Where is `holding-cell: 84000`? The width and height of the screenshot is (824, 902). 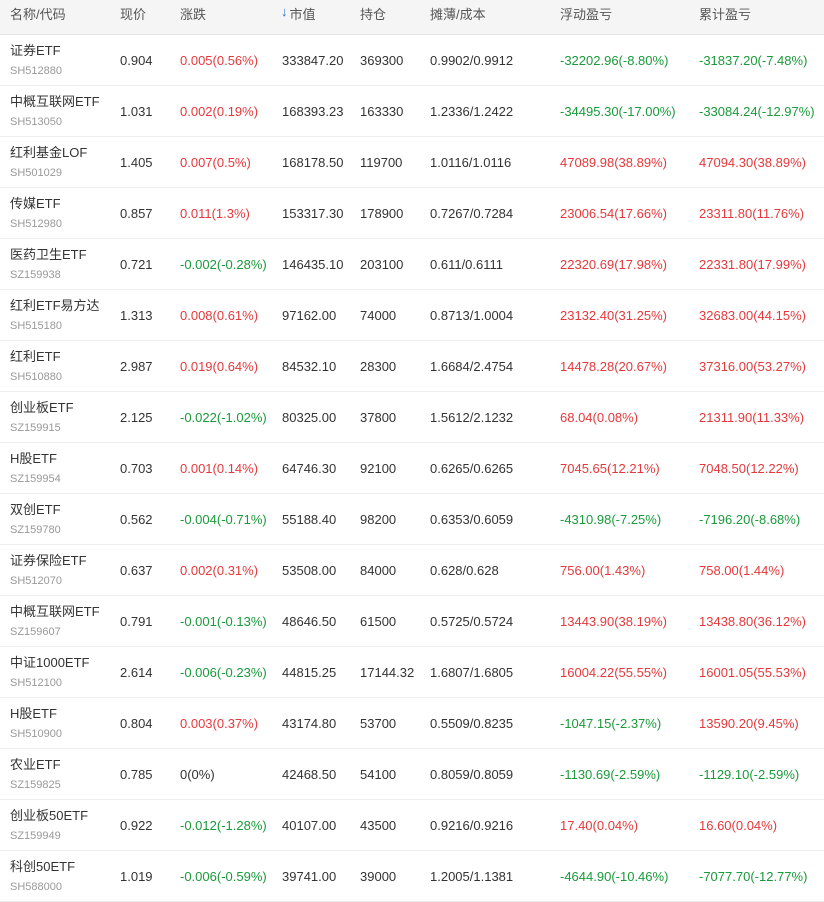
holding-cell: 84000 is located at coordinates (378, 570).